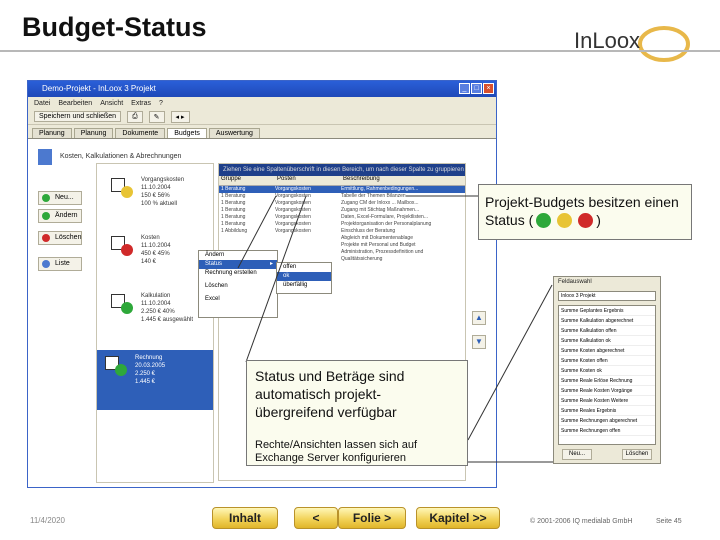 The width and height of the screenshot is (720, 540). Describe the element at coordinates (575, 282) in the screenshot. I see `field-panel-title: Feldauswahl` at that location.